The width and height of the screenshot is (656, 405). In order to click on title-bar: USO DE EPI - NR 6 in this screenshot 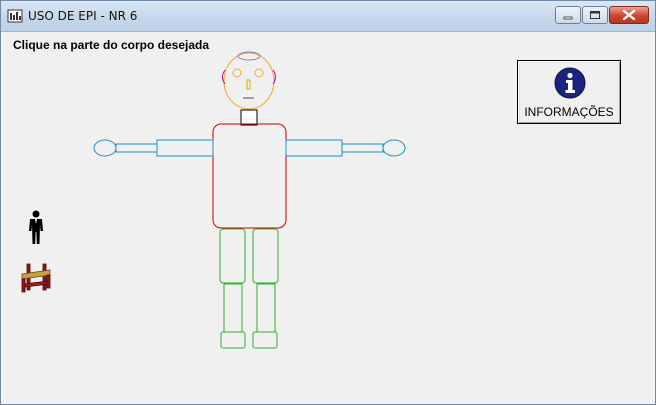, I will do `click(328, 16)`.